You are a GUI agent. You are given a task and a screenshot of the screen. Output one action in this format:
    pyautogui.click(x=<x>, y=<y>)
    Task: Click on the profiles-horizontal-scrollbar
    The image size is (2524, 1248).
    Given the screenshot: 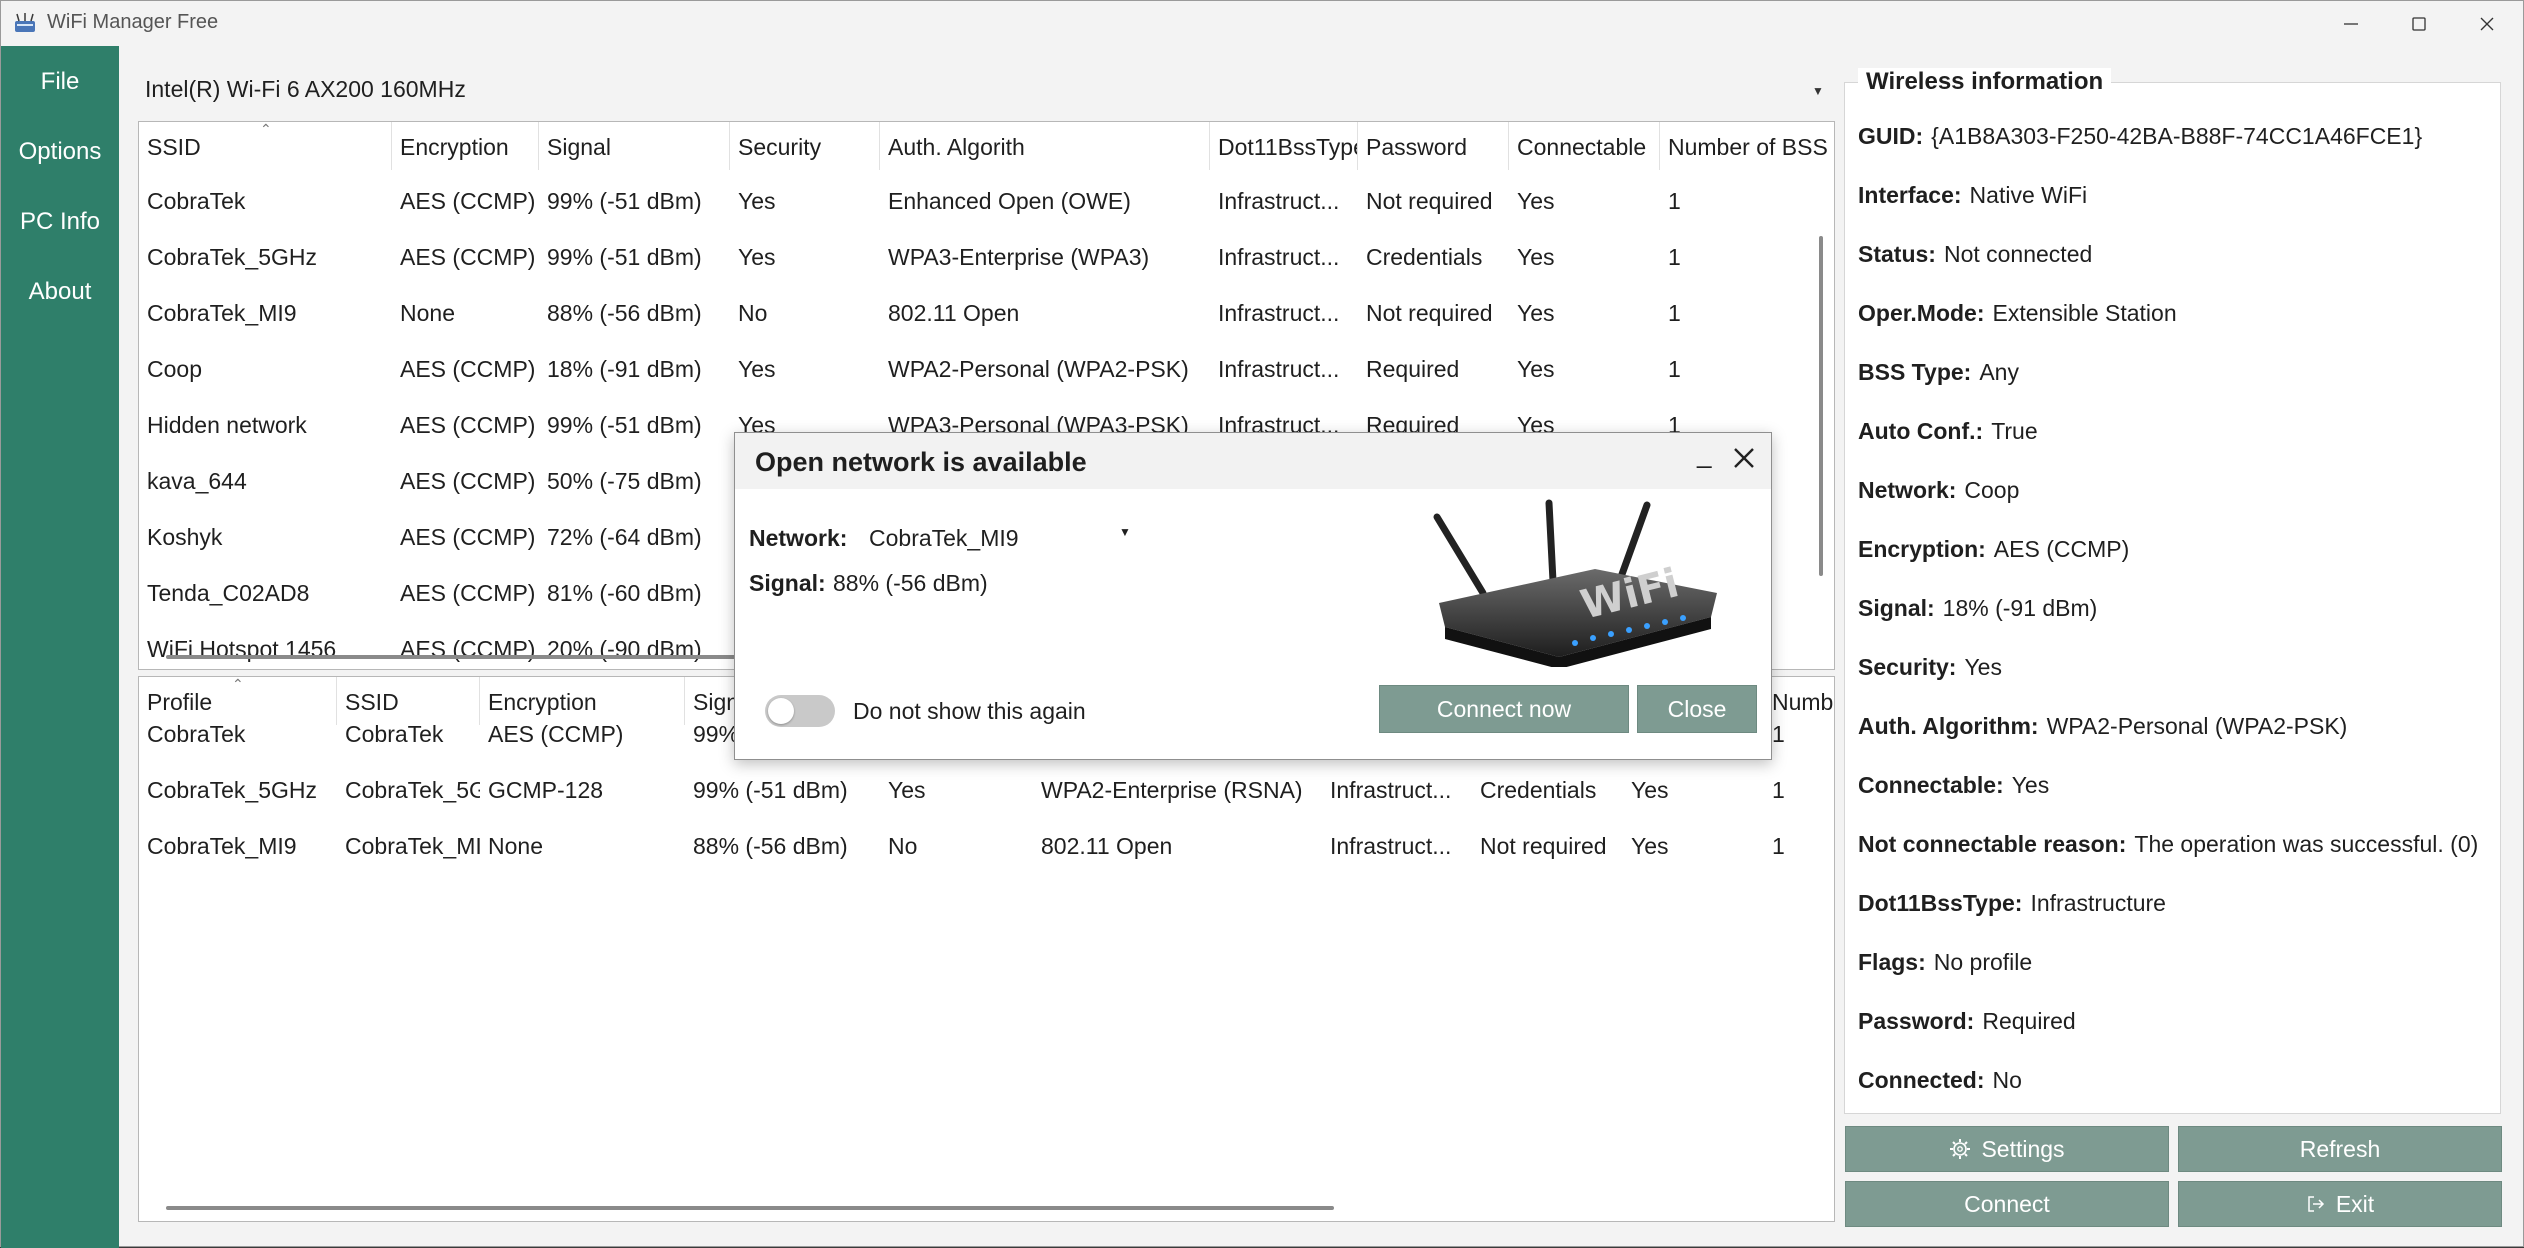 What is the action you would take?
    pyautogui.click(x=750, y=1208)
    